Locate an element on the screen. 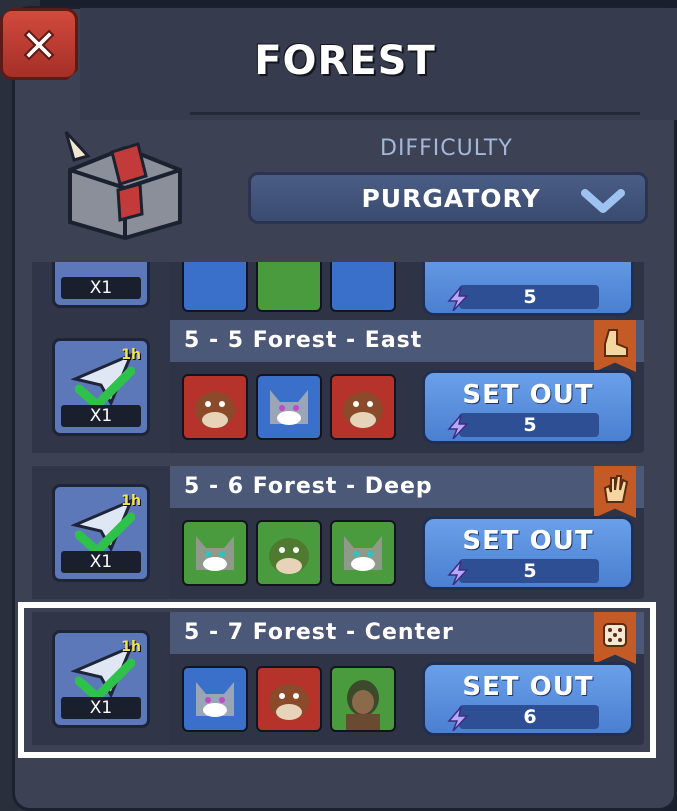  stage-header: 5 - 5 Forest - East is located at coordinates (407, 346).